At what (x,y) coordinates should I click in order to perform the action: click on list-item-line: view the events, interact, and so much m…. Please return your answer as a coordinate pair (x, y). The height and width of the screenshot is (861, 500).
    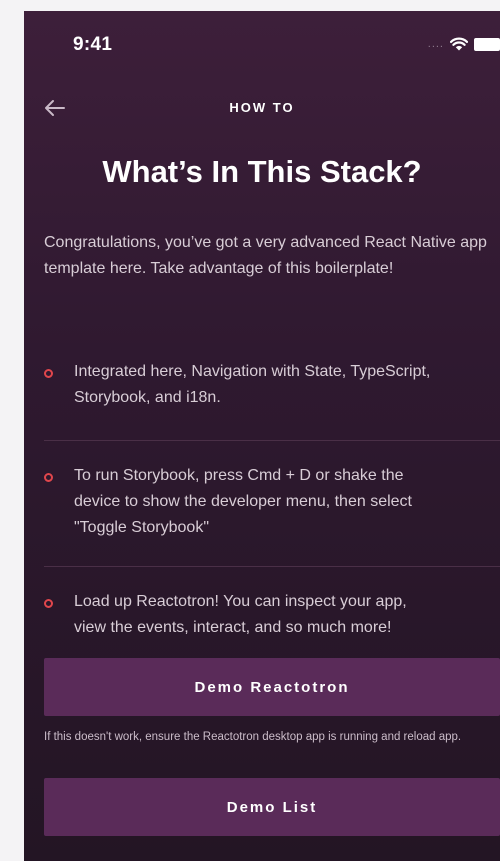
    Looking at the image, I should click on (233, 627).